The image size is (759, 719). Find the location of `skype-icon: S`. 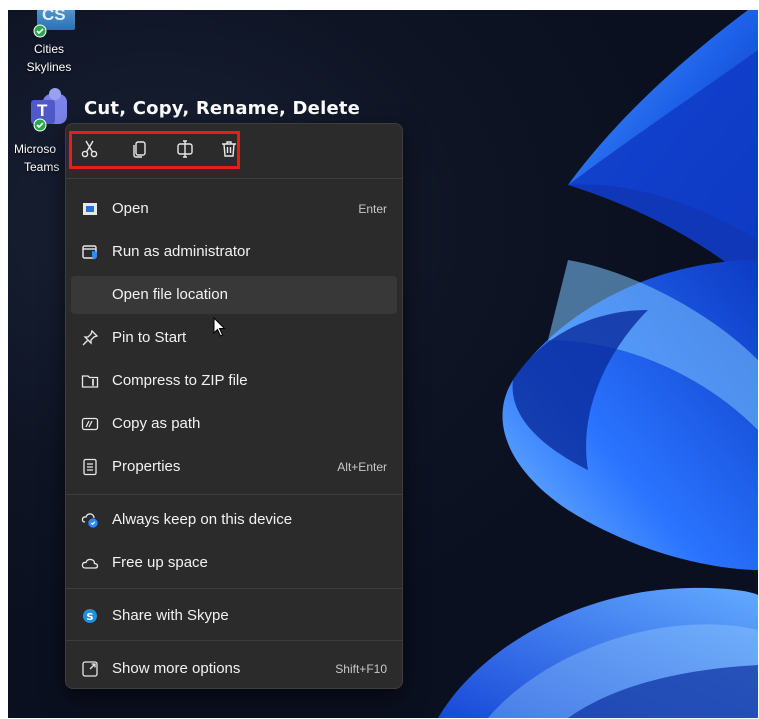

skype-icon: S is located at coordinates (90, 616).